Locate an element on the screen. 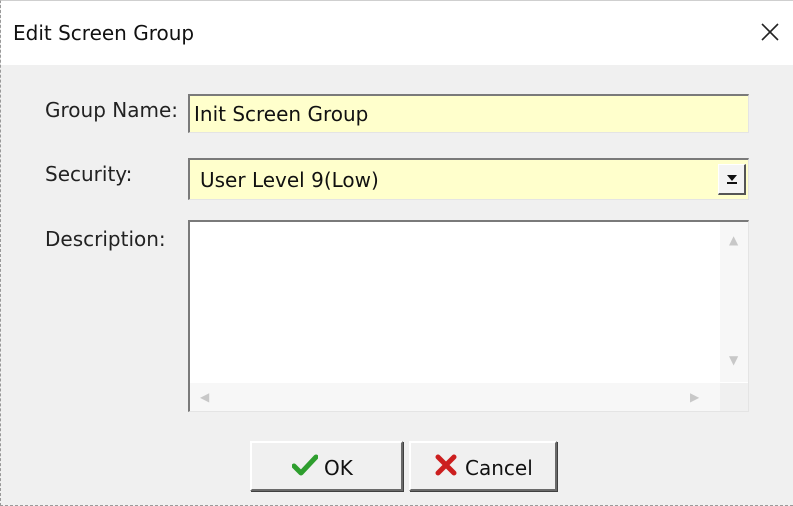 The height and width of the screenshot is (506, 793). group-name-input is located at coordinates (468, 113).